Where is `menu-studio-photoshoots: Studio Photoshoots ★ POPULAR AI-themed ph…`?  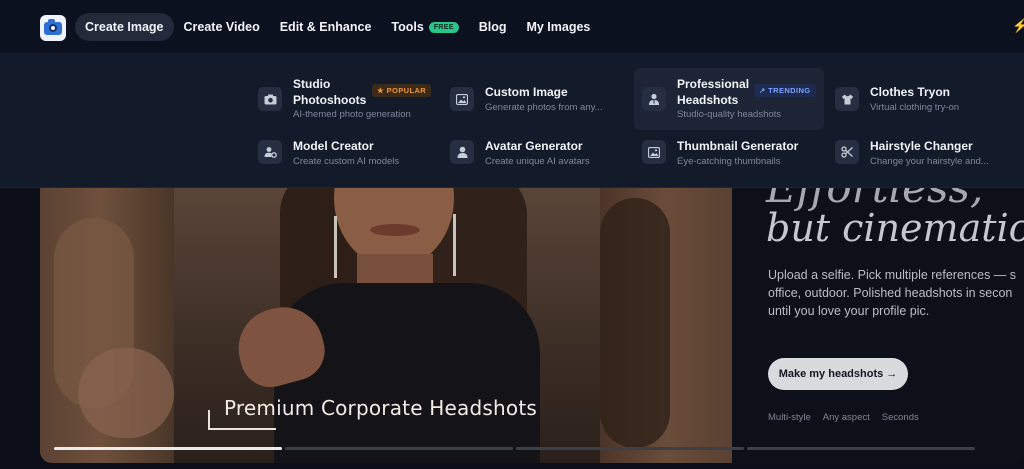
menu-studio-photoshoots: Studio Photoshoots ★ POPULAR AI-themed ph… is located at coordinates (345, 99).